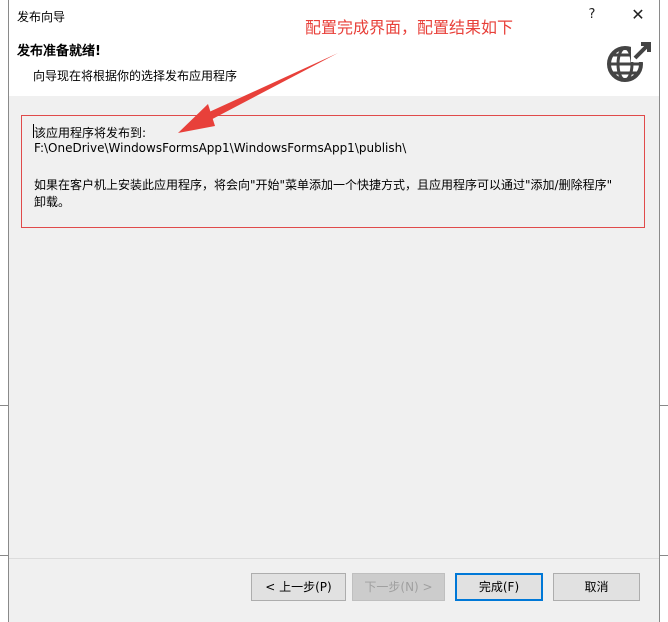  What do you see at coordinates (630, 61) in the screenshot?
I see `globe-publish-icon` at bounding box center [630, 61].